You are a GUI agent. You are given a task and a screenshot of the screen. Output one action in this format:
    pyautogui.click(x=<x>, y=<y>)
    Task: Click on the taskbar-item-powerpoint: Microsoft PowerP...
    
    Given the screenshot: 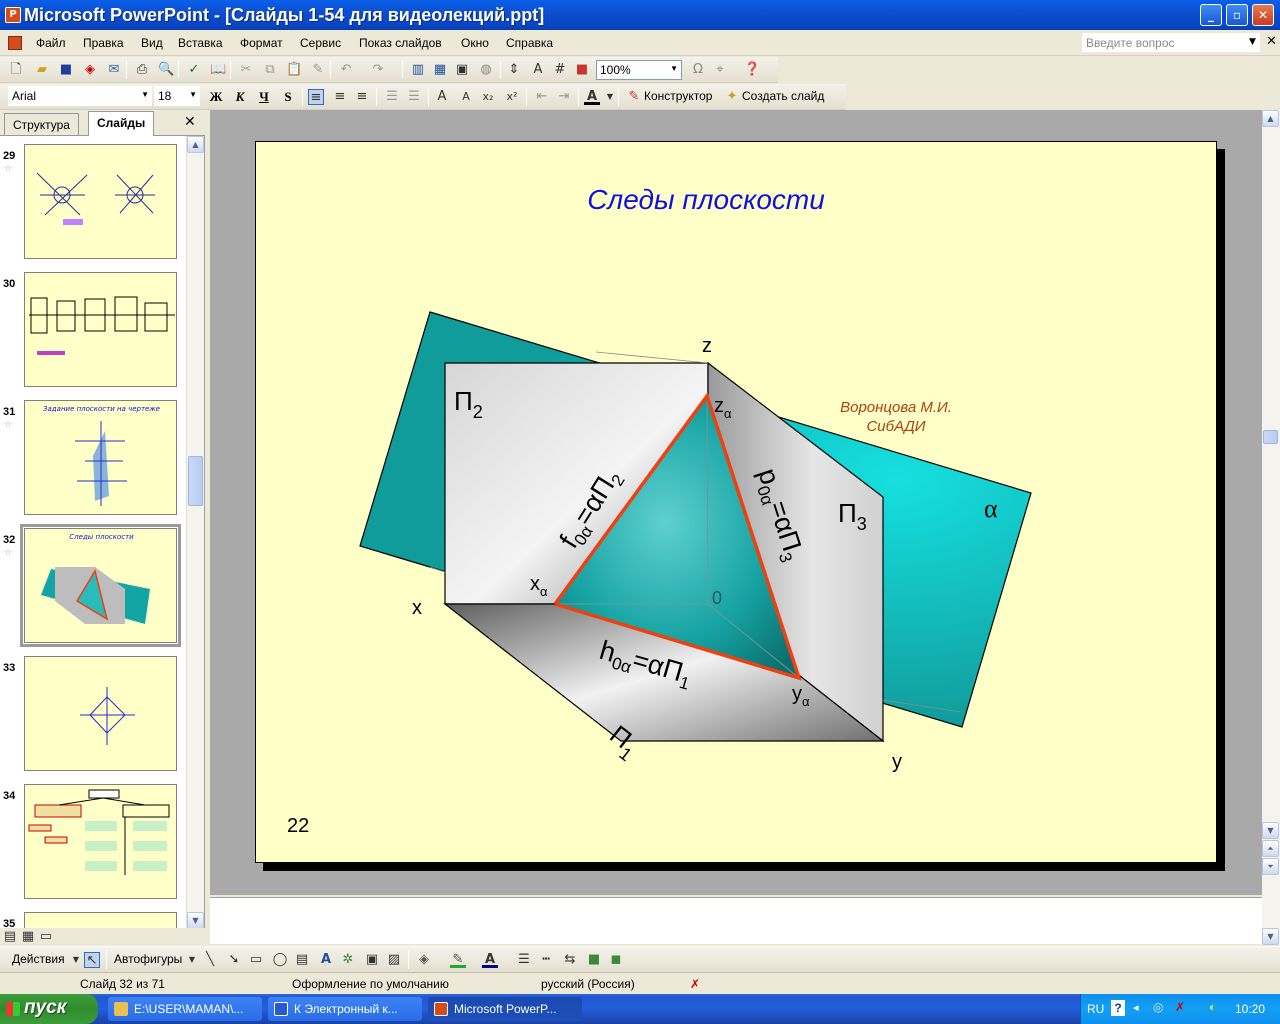 What is the action you would take?
    pyautogui.click(x=505, y=1009)
    